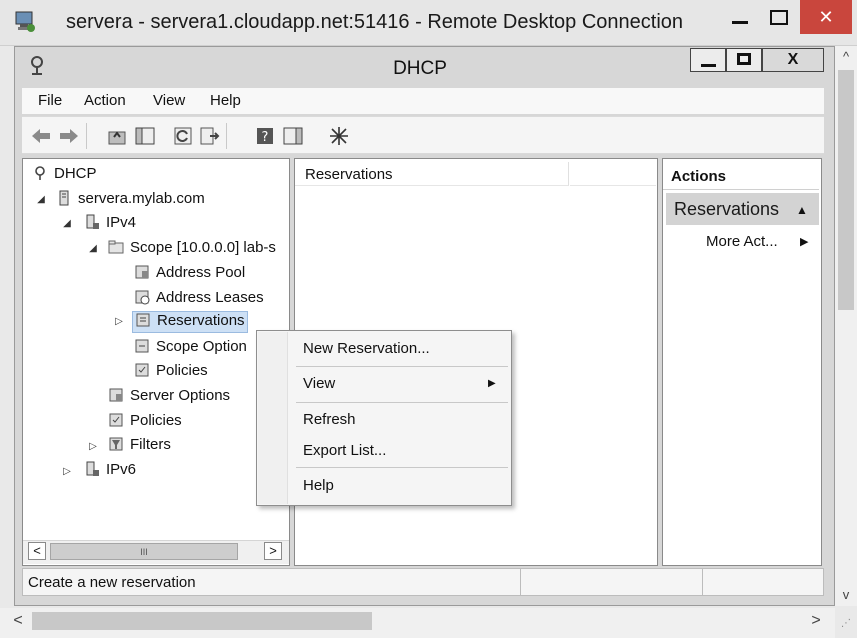 The width and height of the screenshot is (857, 638). I want to click on reservations-icon, so click(143, 320).